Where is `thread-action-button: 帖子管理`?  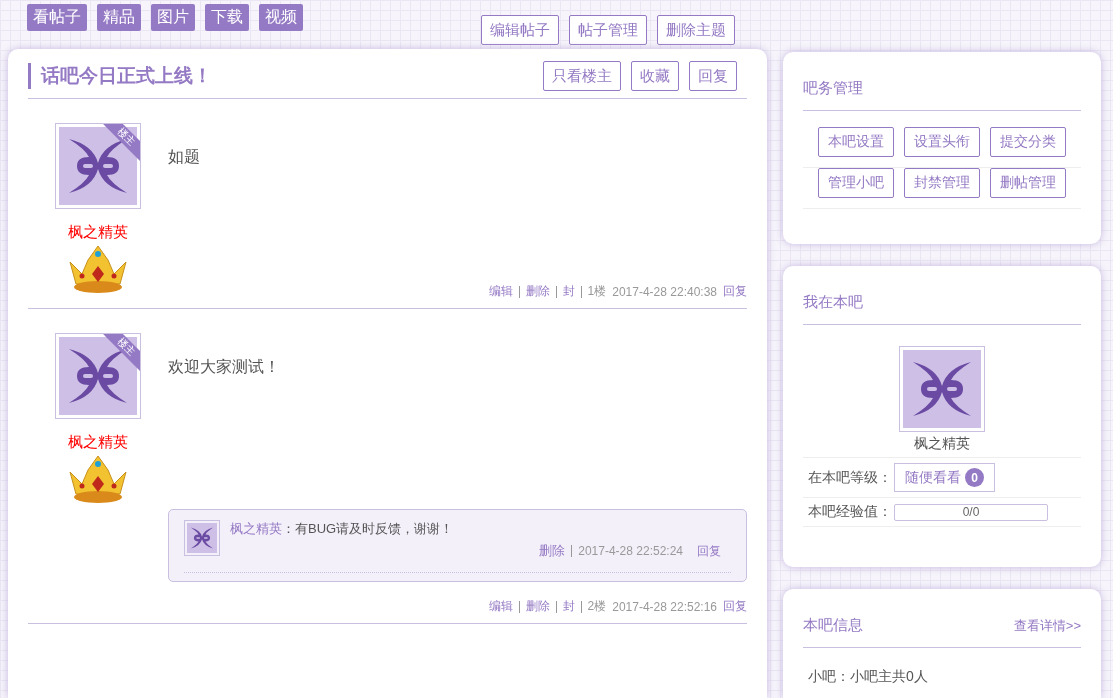 thread-action-button: 帖子管理 is located at coordinates (608, 30).